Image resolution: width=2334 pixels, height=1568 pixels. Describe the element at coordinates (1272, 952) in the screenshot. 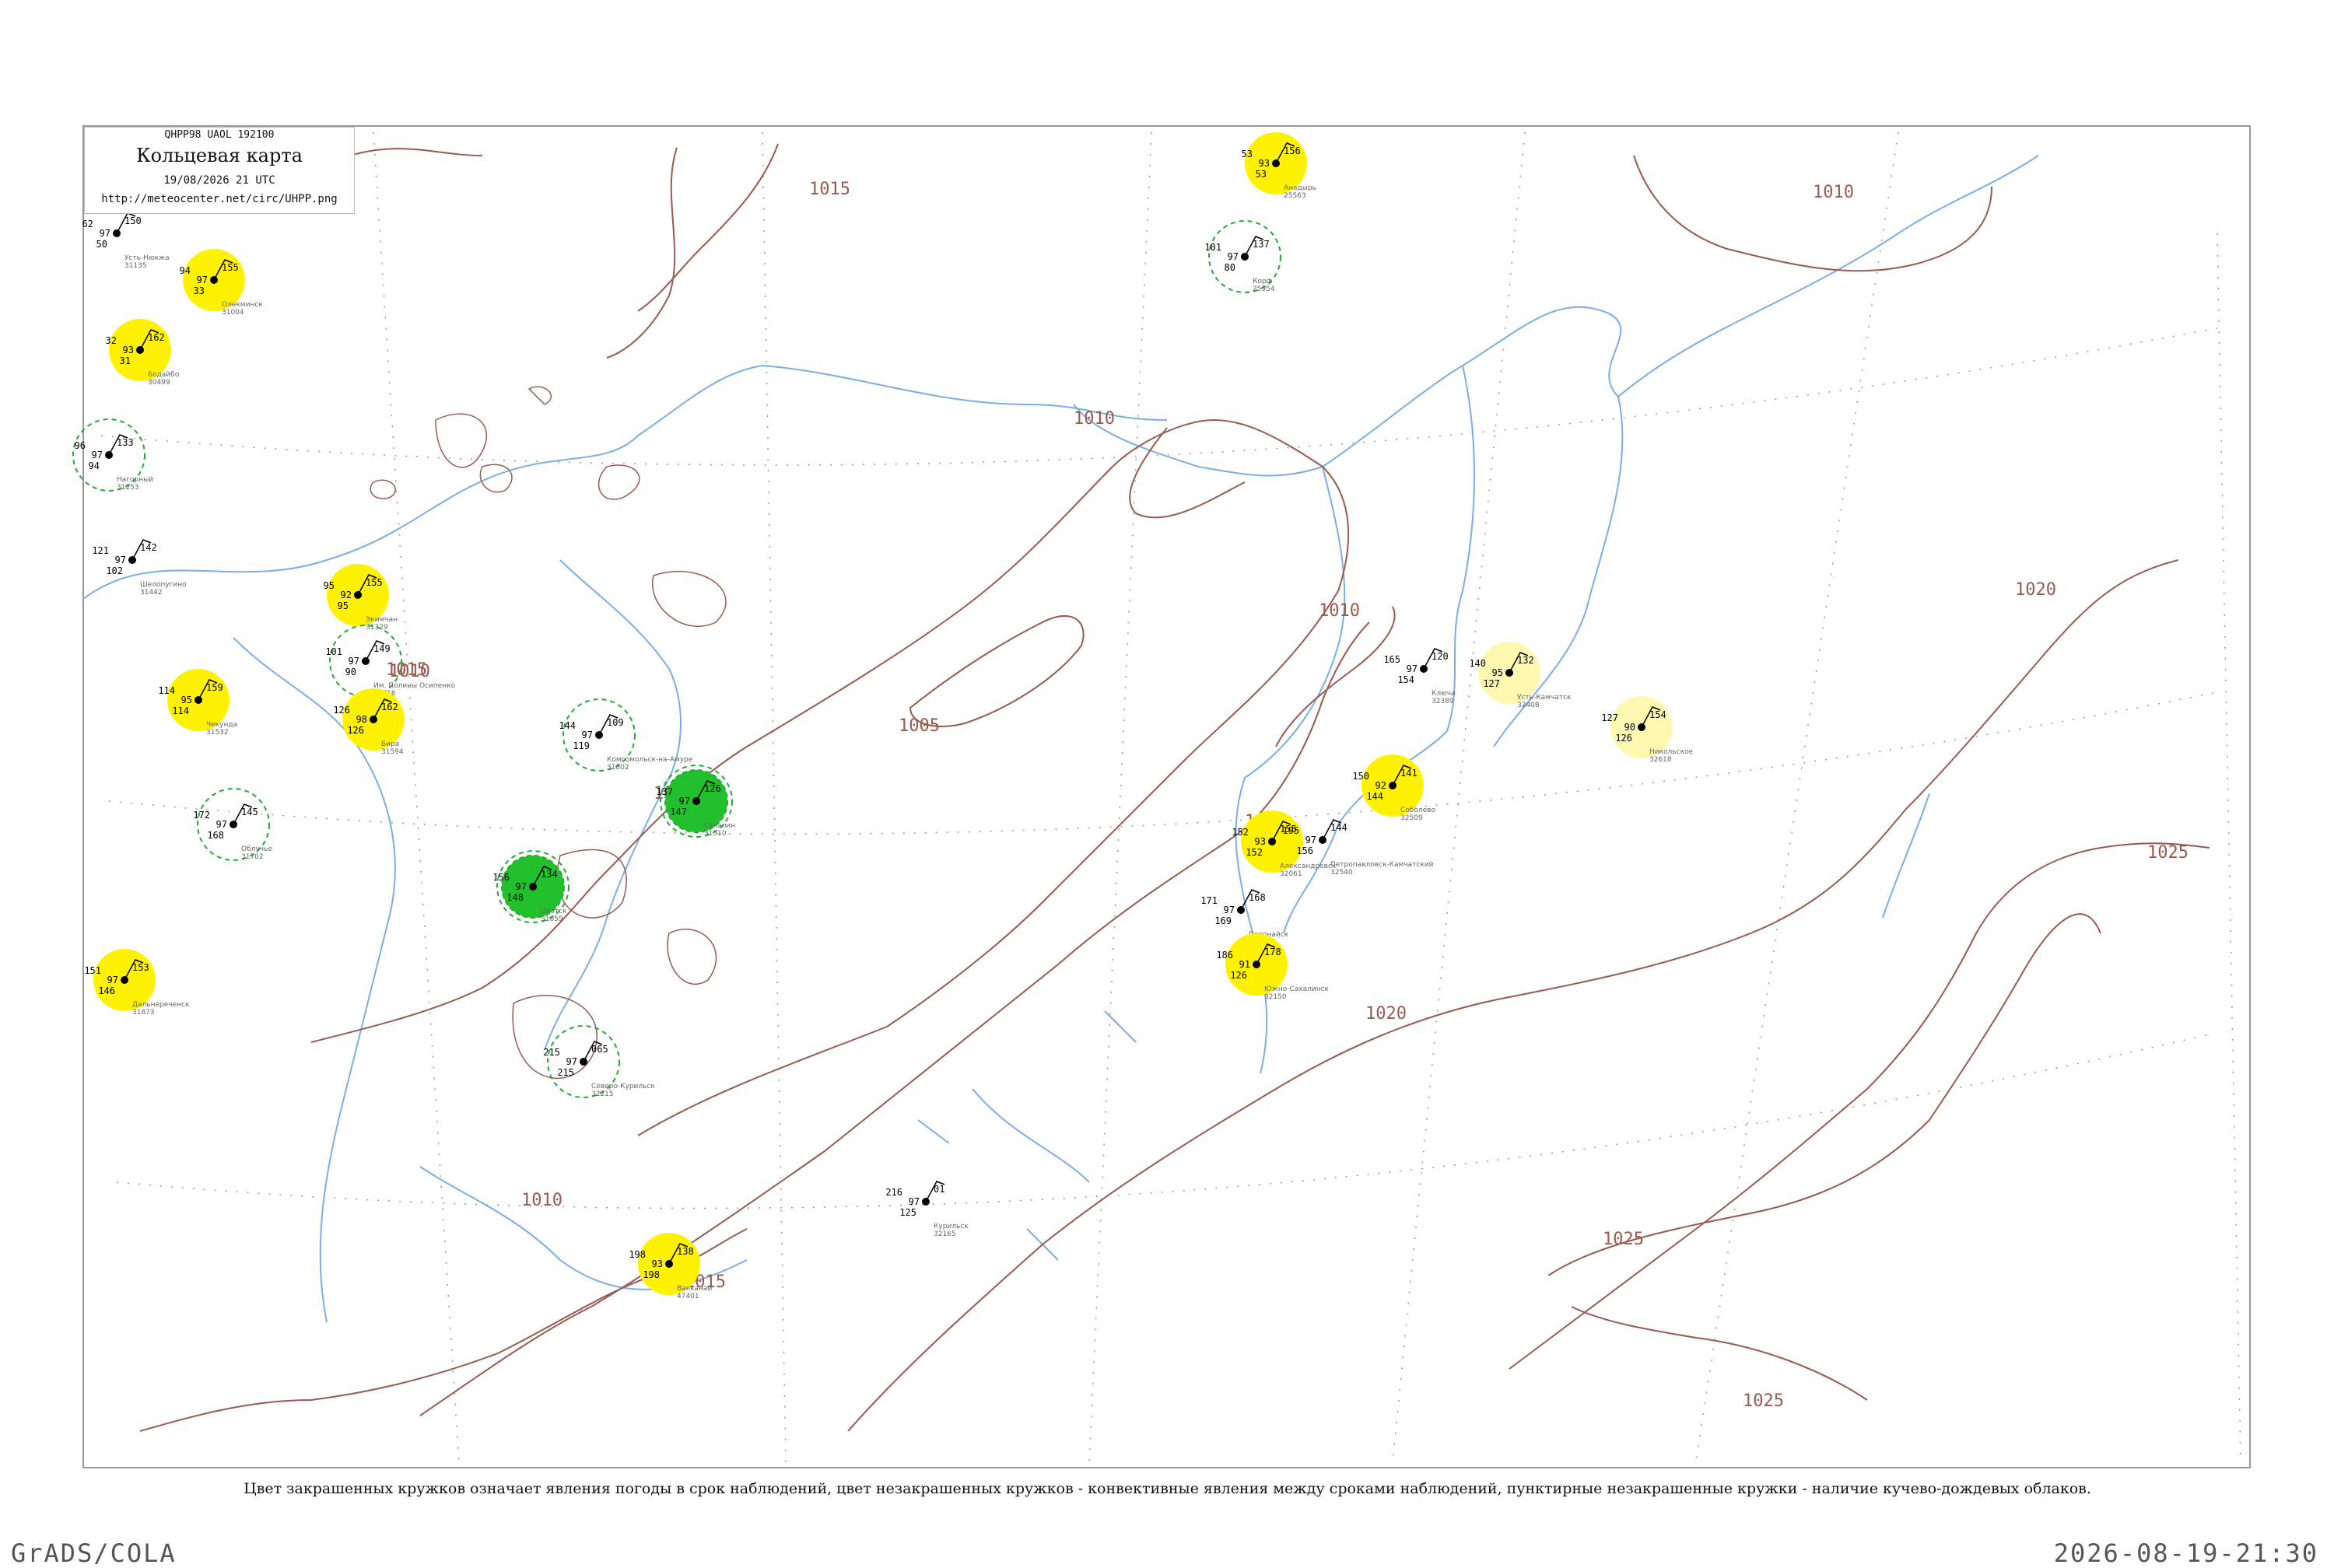

I see `station-value: 178` at that location.